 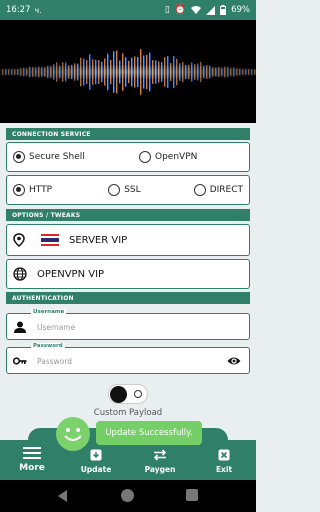 What do you see at coordinates (240, 10) in the screenshot?
I see `battery-percent: 69%` at bounding box center [240, 10].